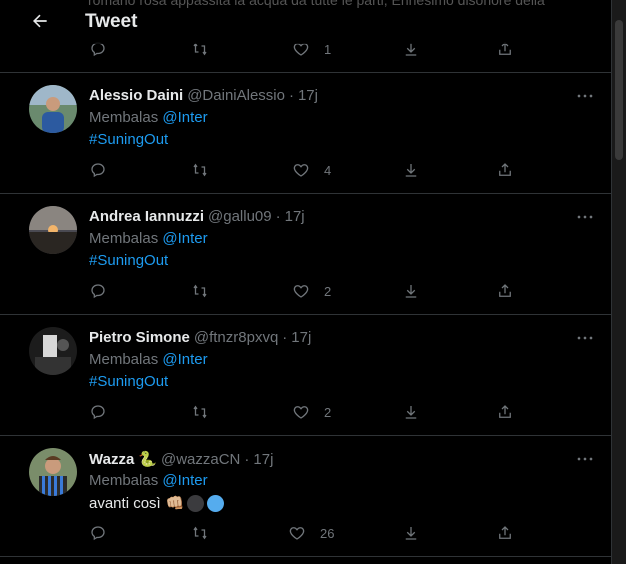  What do you see at coordinates (125, 503) in the screenshot?
I see `tweet-text: avanti così` at bounding box center [125, 503].